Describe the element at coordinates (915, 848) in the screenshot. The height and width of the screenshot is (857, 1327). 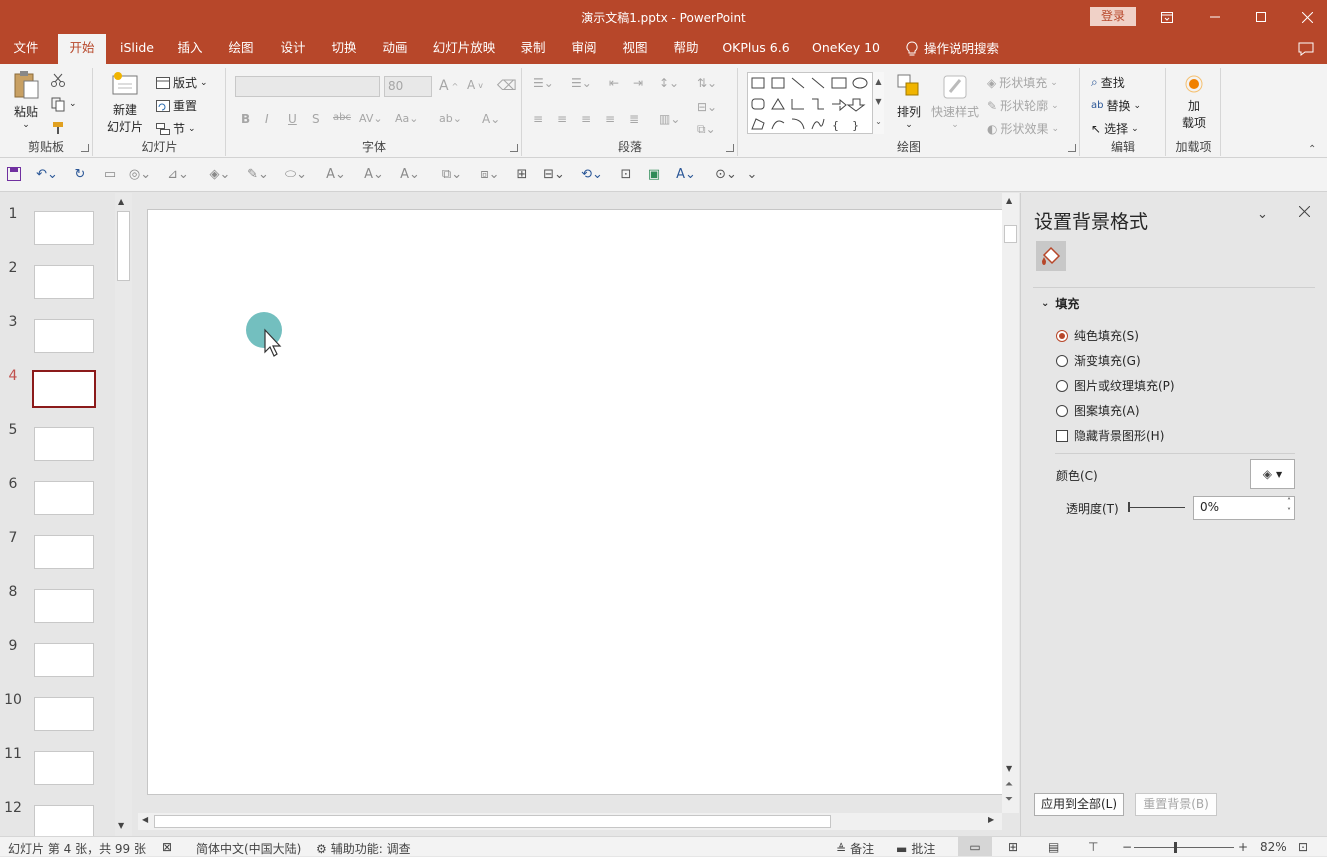
I see `comments-button: ▬ 批注` at that location.